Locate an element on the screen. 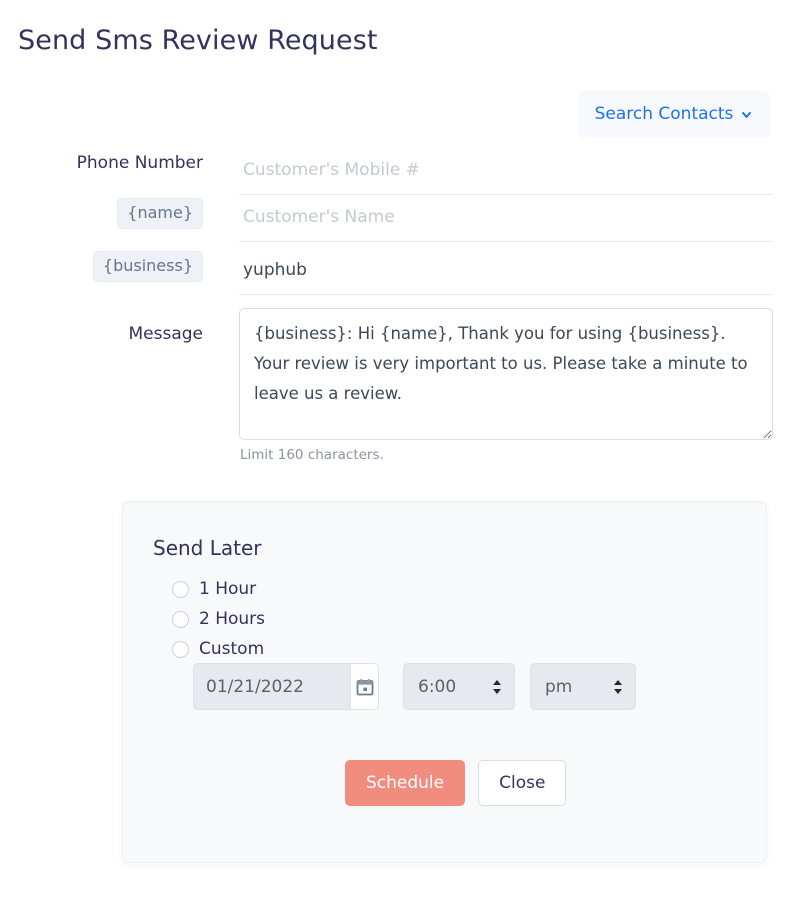 This screenshot has height=897, width=802. phone-number-field-wrap is located at coordinates (506, 173).